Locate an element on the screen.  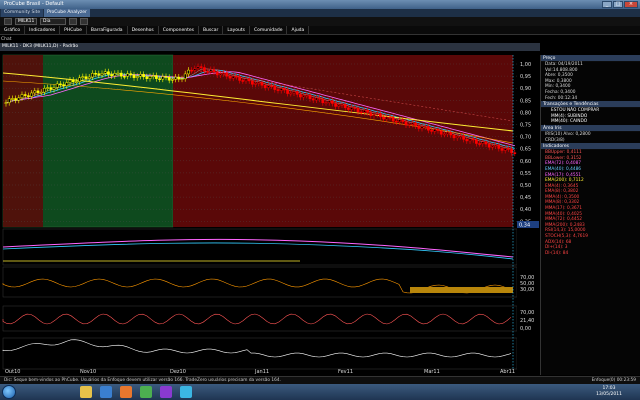
price-tick-label: 0,55 is located at coordinates (525, 174).